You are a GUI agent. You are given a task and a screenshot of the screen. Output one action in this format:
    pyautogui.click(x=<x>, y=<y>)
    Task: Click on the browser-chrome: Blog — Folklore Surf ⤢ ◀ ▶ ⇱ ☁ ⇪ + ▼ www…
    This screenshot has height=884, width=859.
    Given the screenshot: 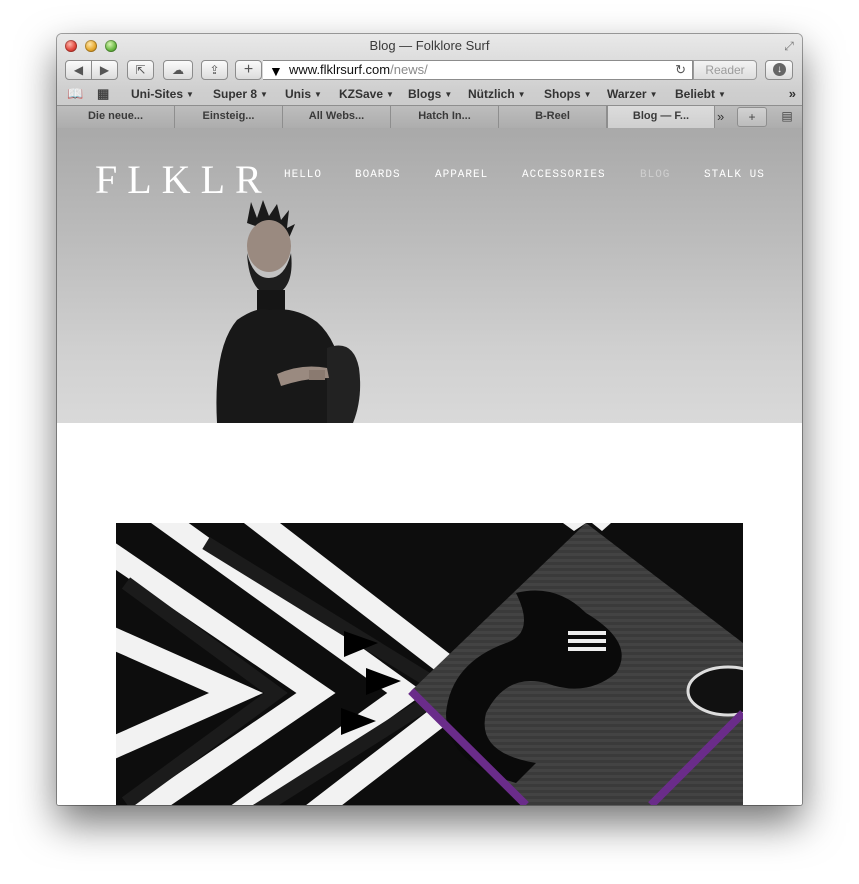 What is the action you would take?
    pyautogui.click(x=429, y=81)
    